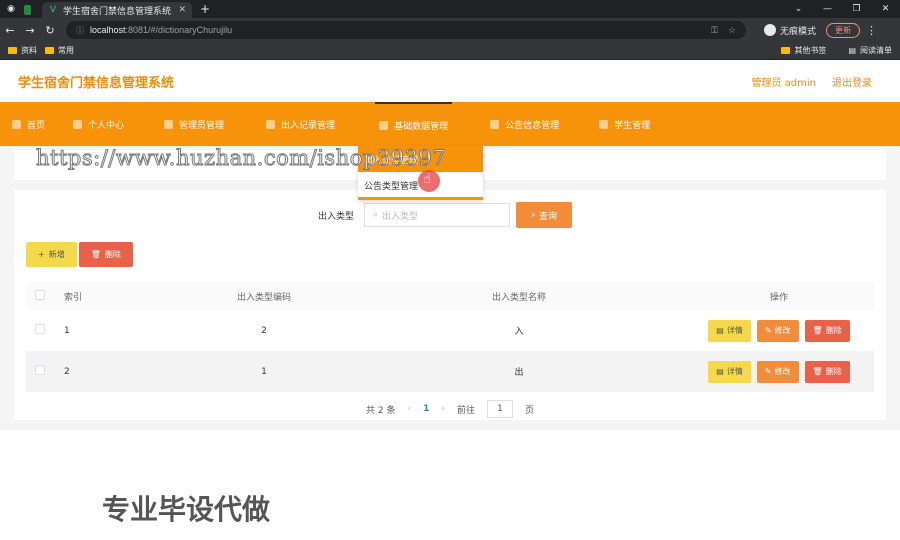 This screenshot has height=540, width=900. What do you see at coordinates (429, 181) in the screenshot?
I see `pointer-cursor-icon` at bounding box center [429, 181].